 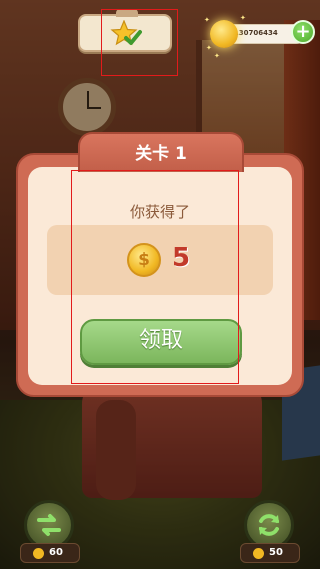 What do you see at coordinates (276, 552) in the screenshot?
I see `refresh-cost-value: 50` at bounding box center [276, 552].